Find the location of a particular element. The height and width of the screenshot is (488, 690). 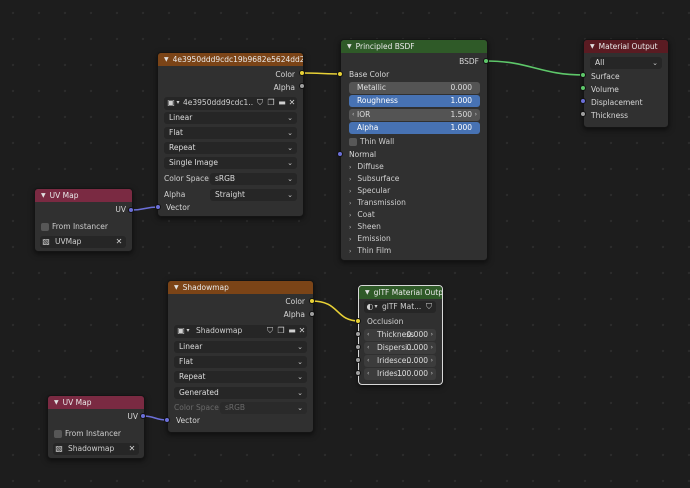

iridescence-input-socket is located at coordinates (358, 360).